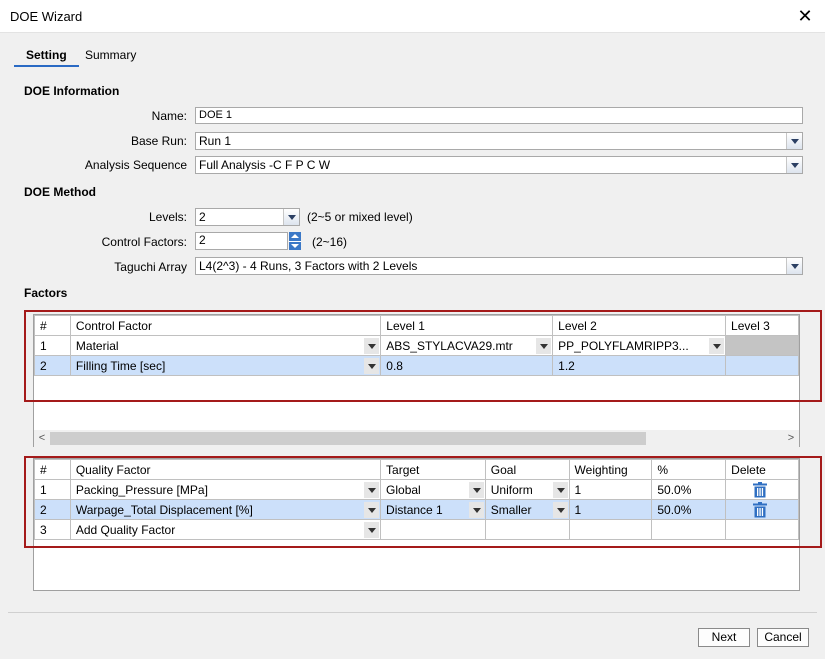 The width and height of the screenshot is (825, 659). What do you see at coordinates (167, 217) in the screenshot?
I see `levels-label: Levels:` at bounding box center [167, 217].